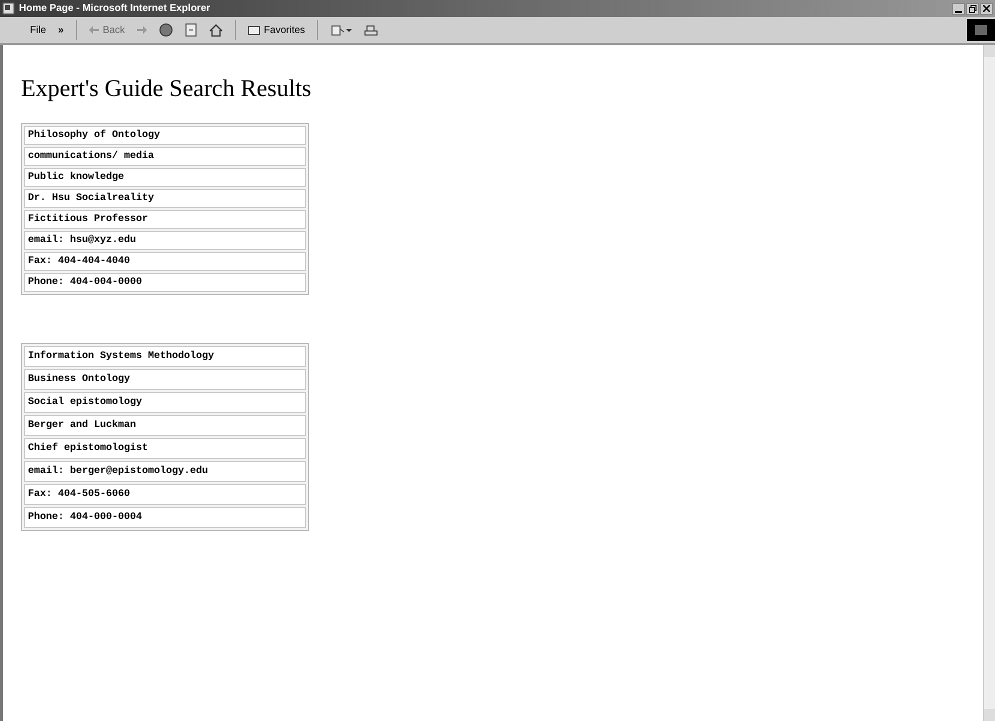 This screenshot has height=721, width=995. I want to click on table-cell: Dr. Hsu Socialreality, so click(165, 198).